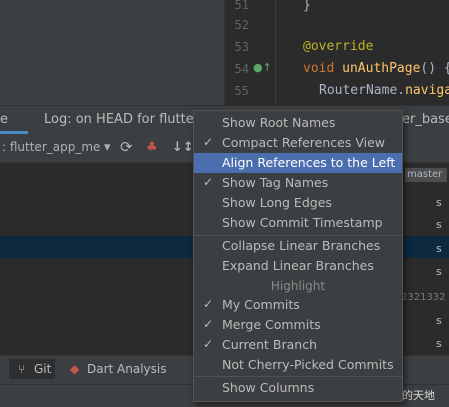 The image size is (449, 407). I want to click on menu-item-current-branch: ✓ Current Branch, so click(298, 345).